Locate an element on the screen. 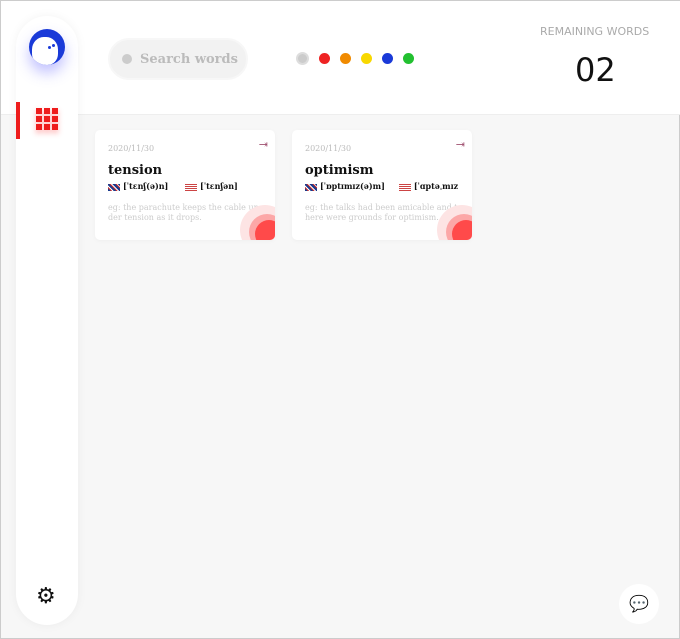 This screenshot has width=680, height=639. gear-icon: ⚙ is located at coordinates (46, 597).